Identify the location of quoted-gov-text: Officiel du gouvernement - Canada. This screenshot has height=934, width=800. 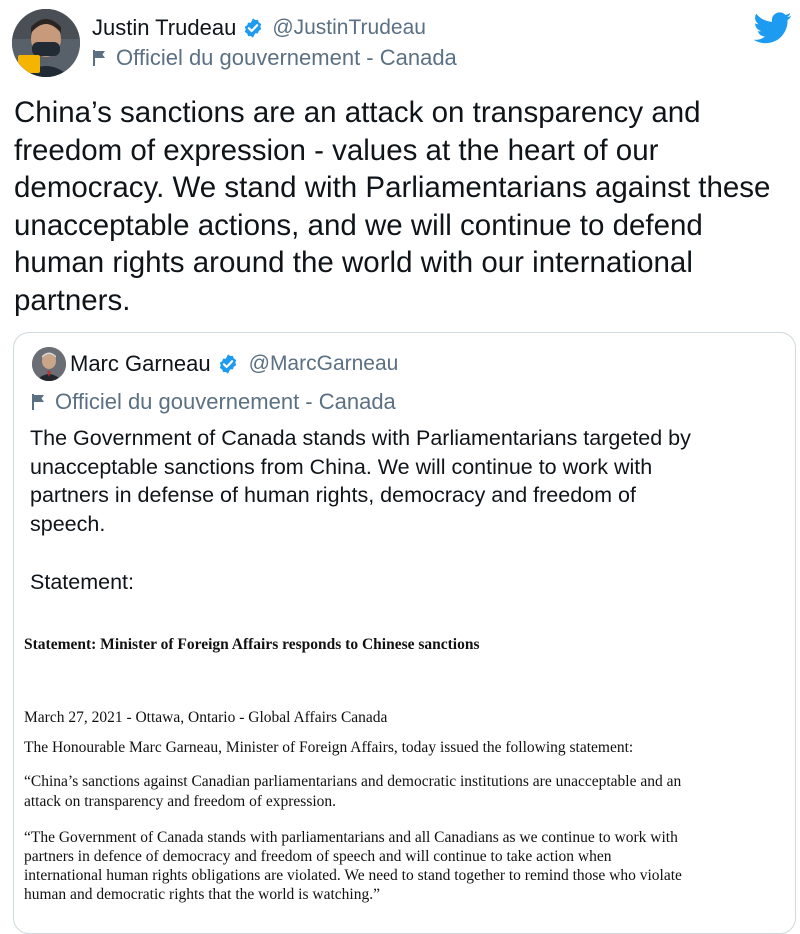
(225, 401).